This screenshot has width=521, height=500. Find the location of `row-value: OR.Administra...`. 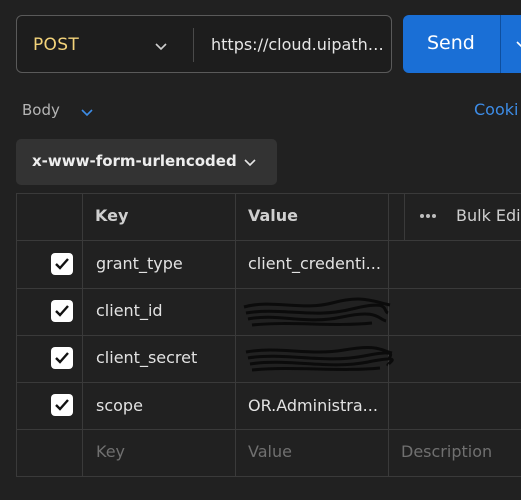

row-value: OR.Administra... is located at coordinates (317, 405).